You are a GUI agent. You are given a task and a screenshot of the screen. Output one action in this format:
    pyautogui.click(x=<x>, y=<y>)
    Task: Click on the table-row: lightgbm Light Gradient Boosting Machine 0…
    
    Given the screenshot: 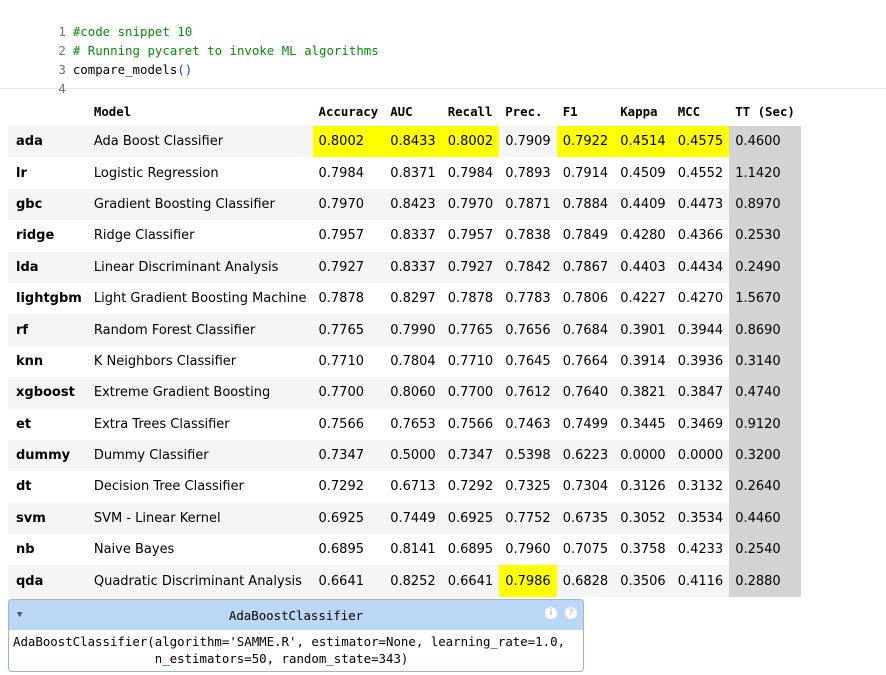 What is the action you would take?
    pyautogui.click(x=404, y=298)
    